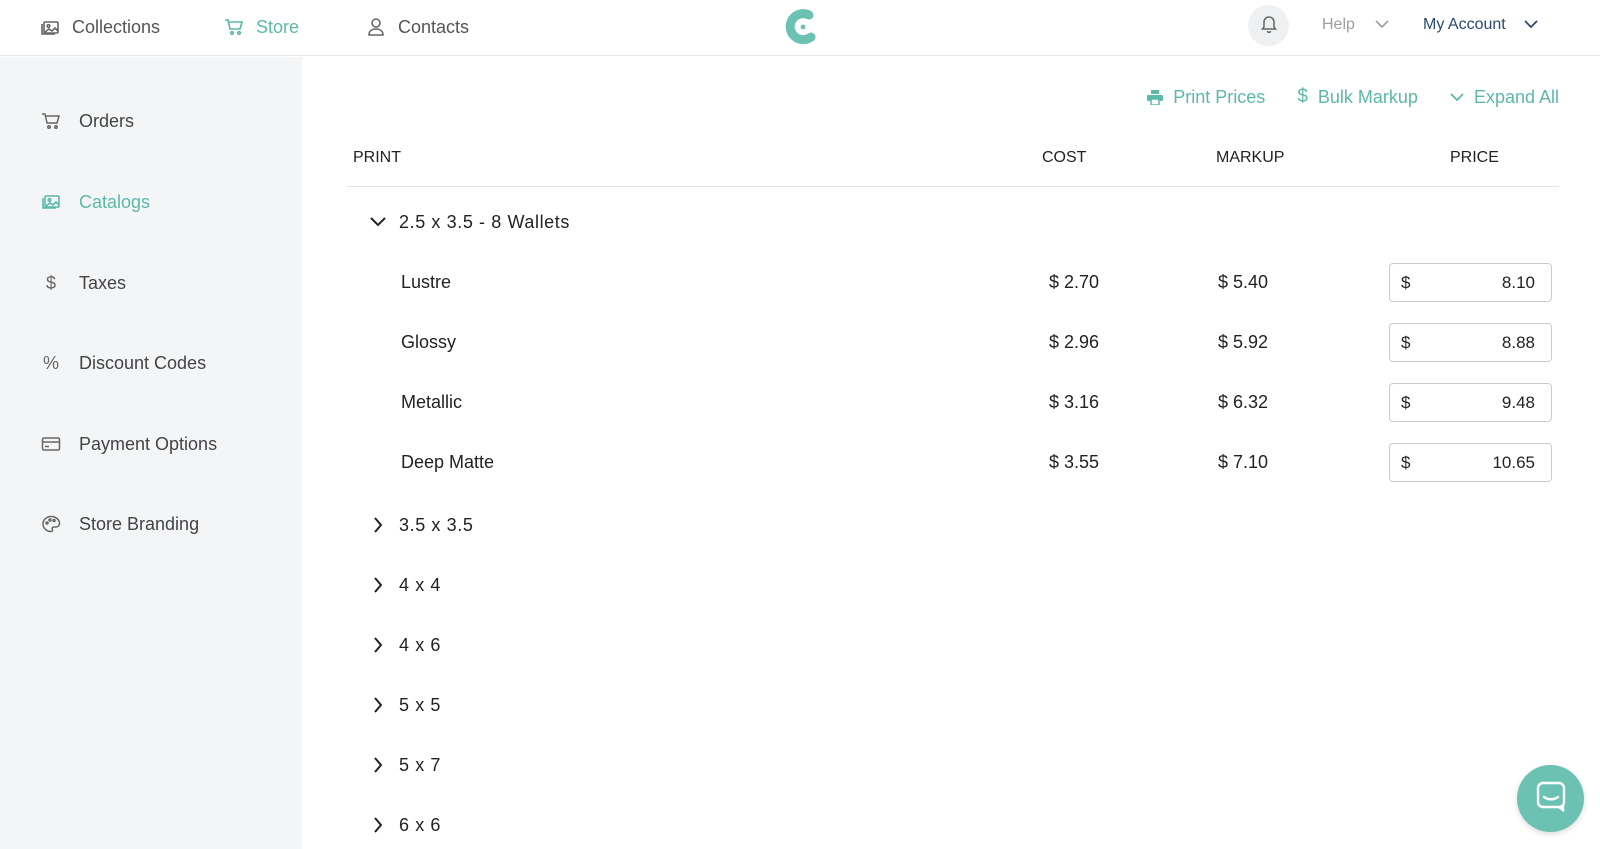 Image resolution: width=1600 pixels, height=849 pixels. I want to click on nav-contacts-label: Contacts, so click(434, 26).